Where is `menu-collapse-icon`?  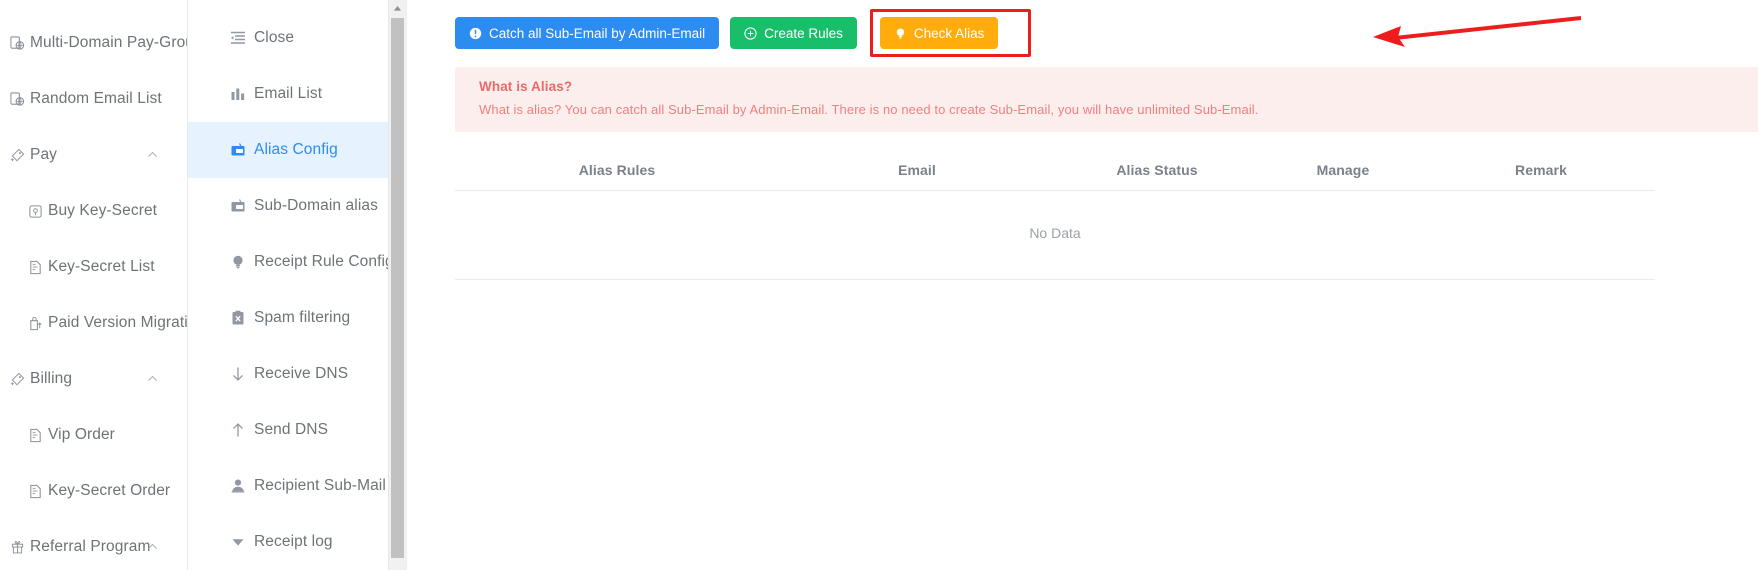 menu-collapse-icon is located at coordinates (242, 38).